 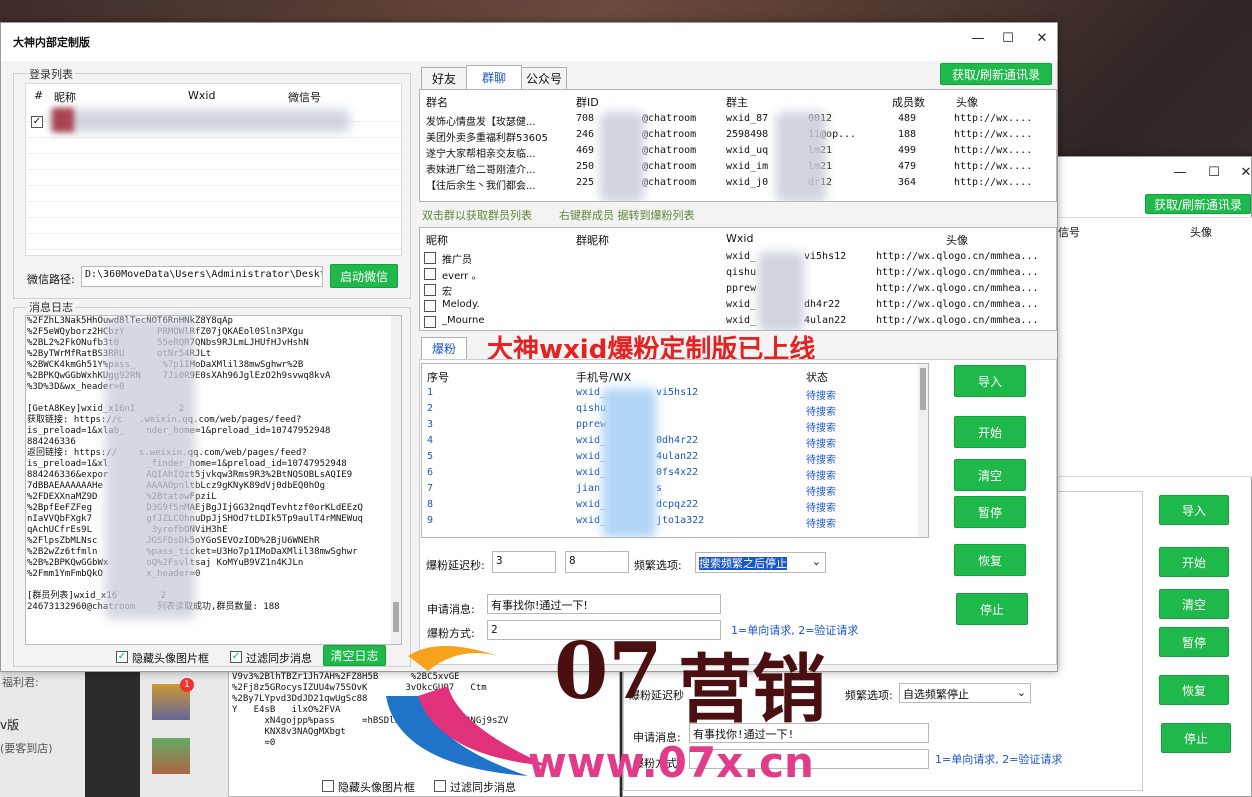 I want to click on blurred-log-region, so click(x=150, y=469).